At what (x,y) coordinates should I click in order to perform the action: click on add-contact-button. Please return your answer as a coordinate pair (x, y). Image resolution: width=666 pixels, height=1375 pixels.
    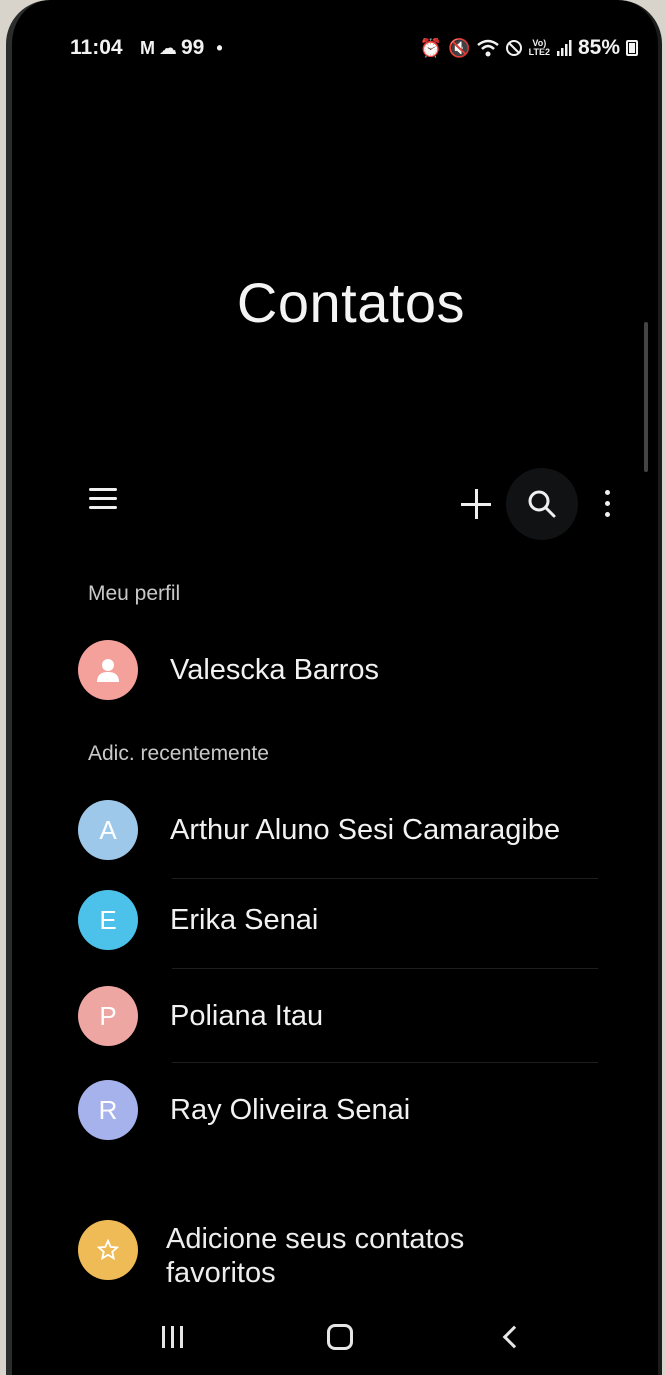
    Looking at the image, I should click on (476, 504).